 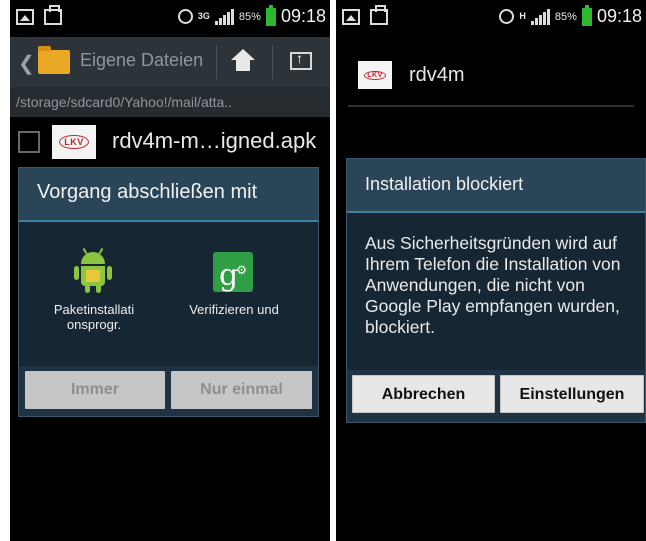 I want to click on status-bar: 3G 85% 09:18, so click(x=170, y=18).